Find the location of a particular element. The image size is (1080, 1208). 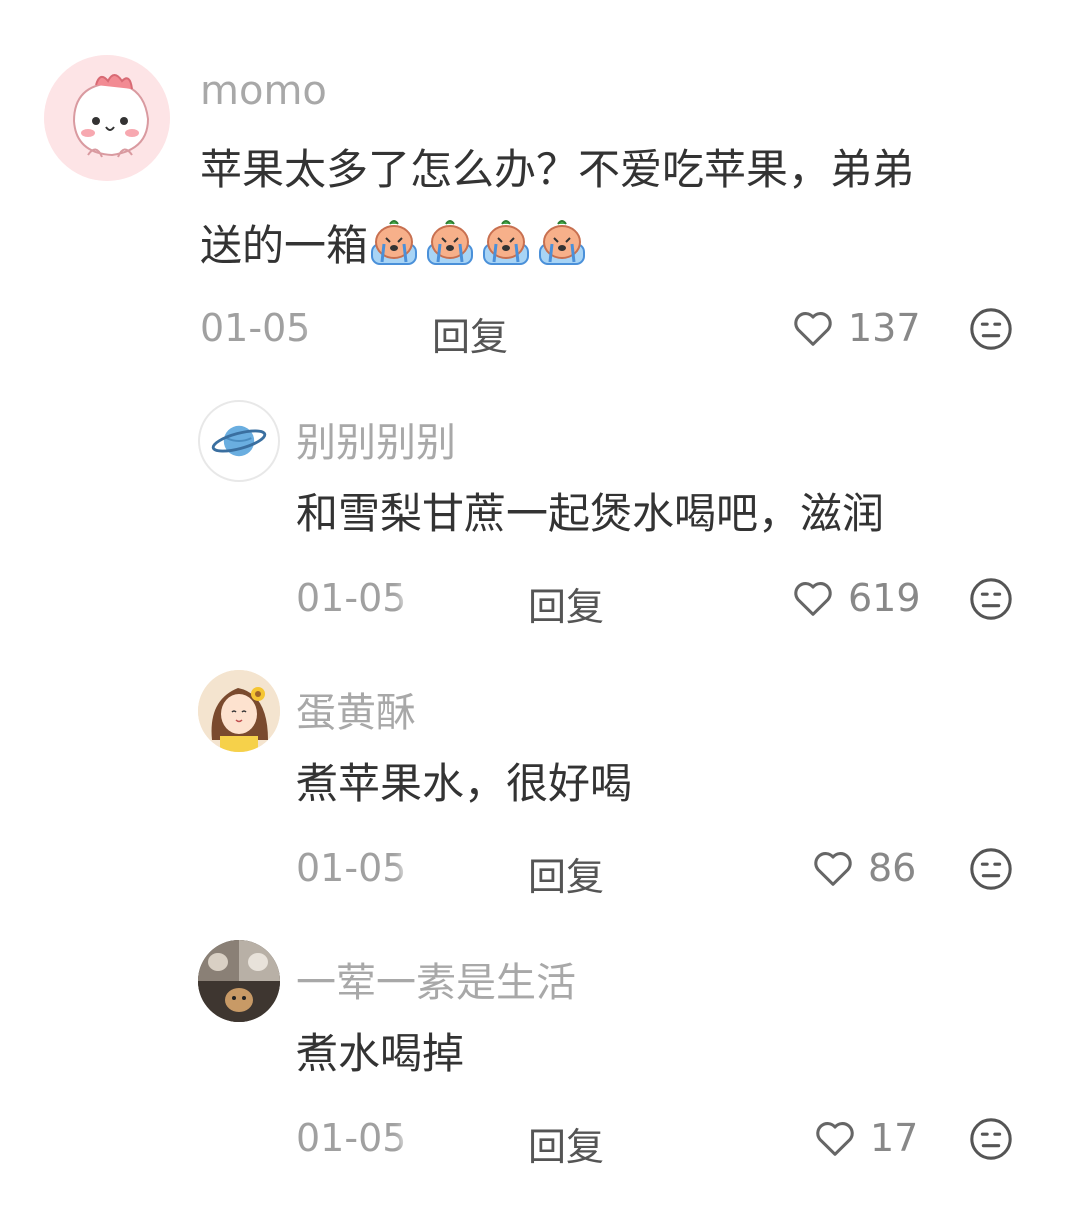

like-button: 137 is located at coordinates (855, 328).